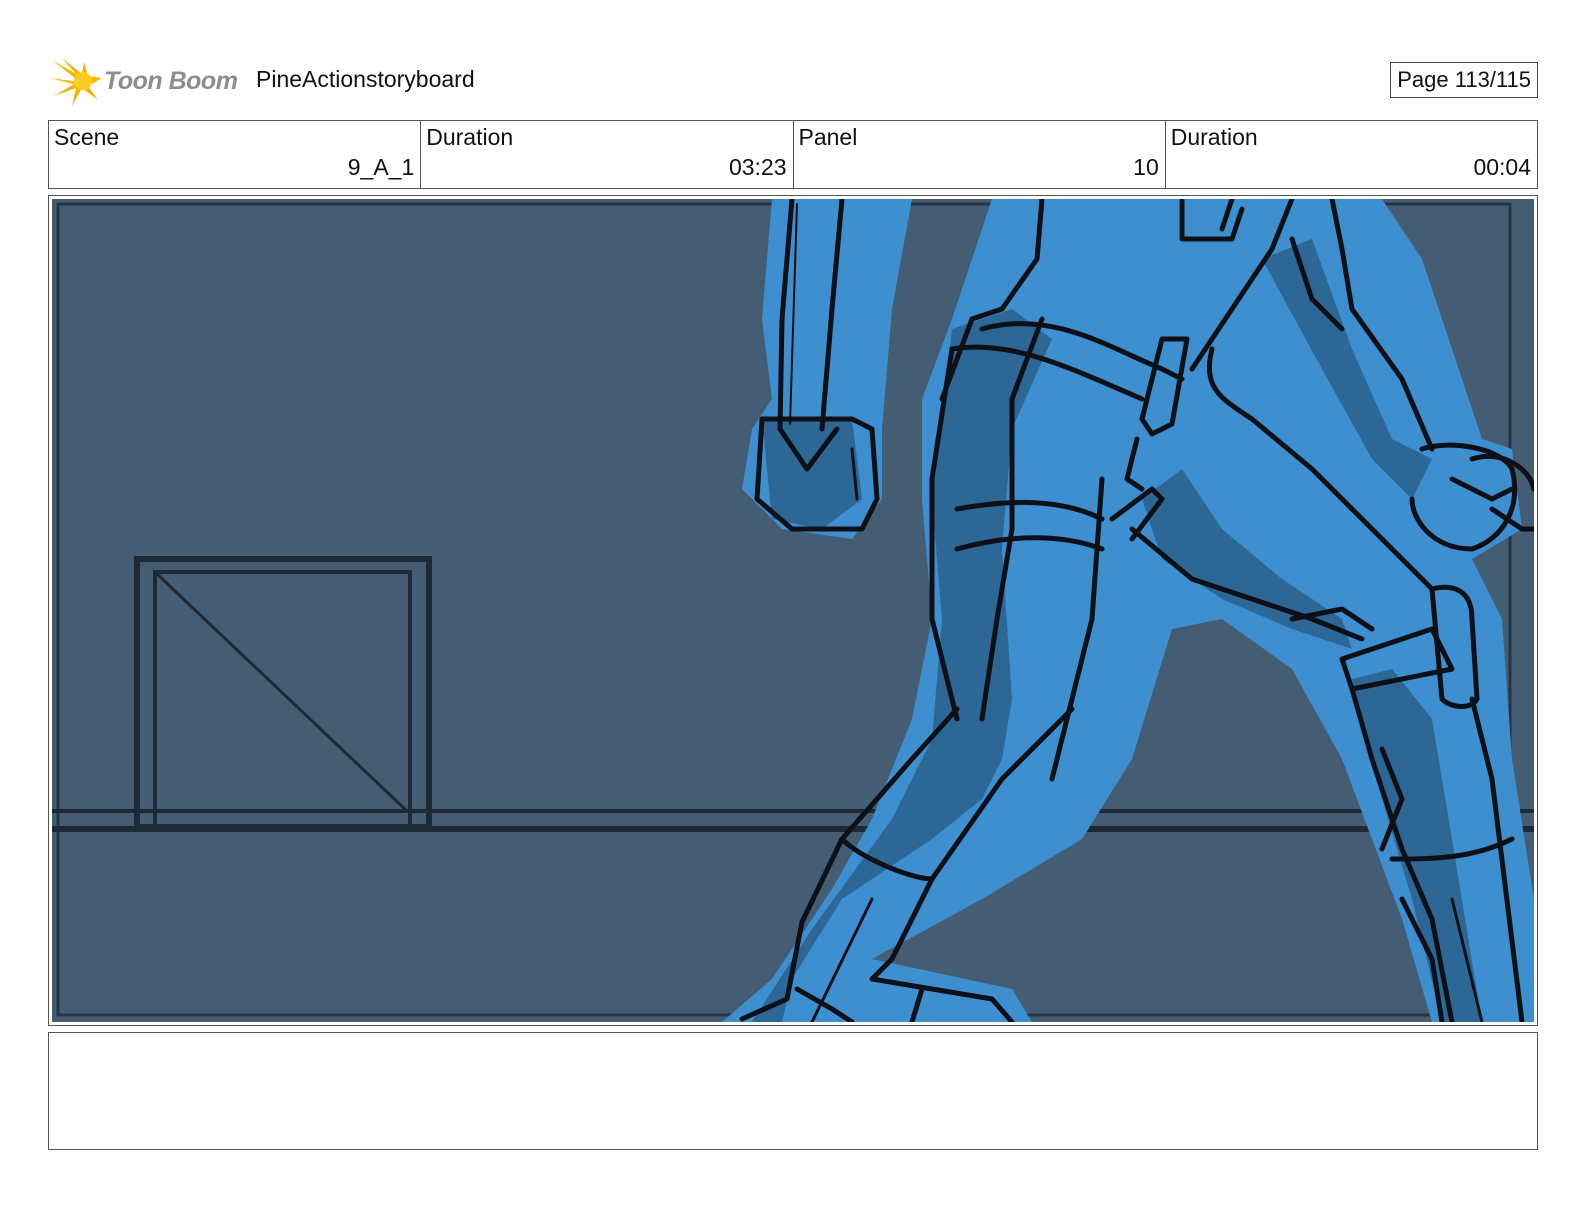  I want to click on toon-boom-logo: Toon Boom, so click(145, 81).